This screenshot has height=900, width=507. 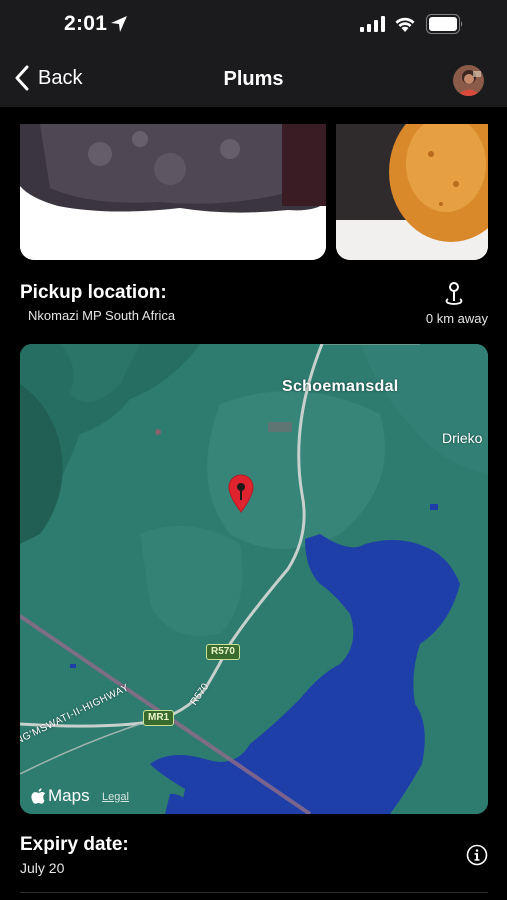 What do you see at coordinates (477, 855) in the screenshot?
I see `info-icon` at bounding box center [477, 855].